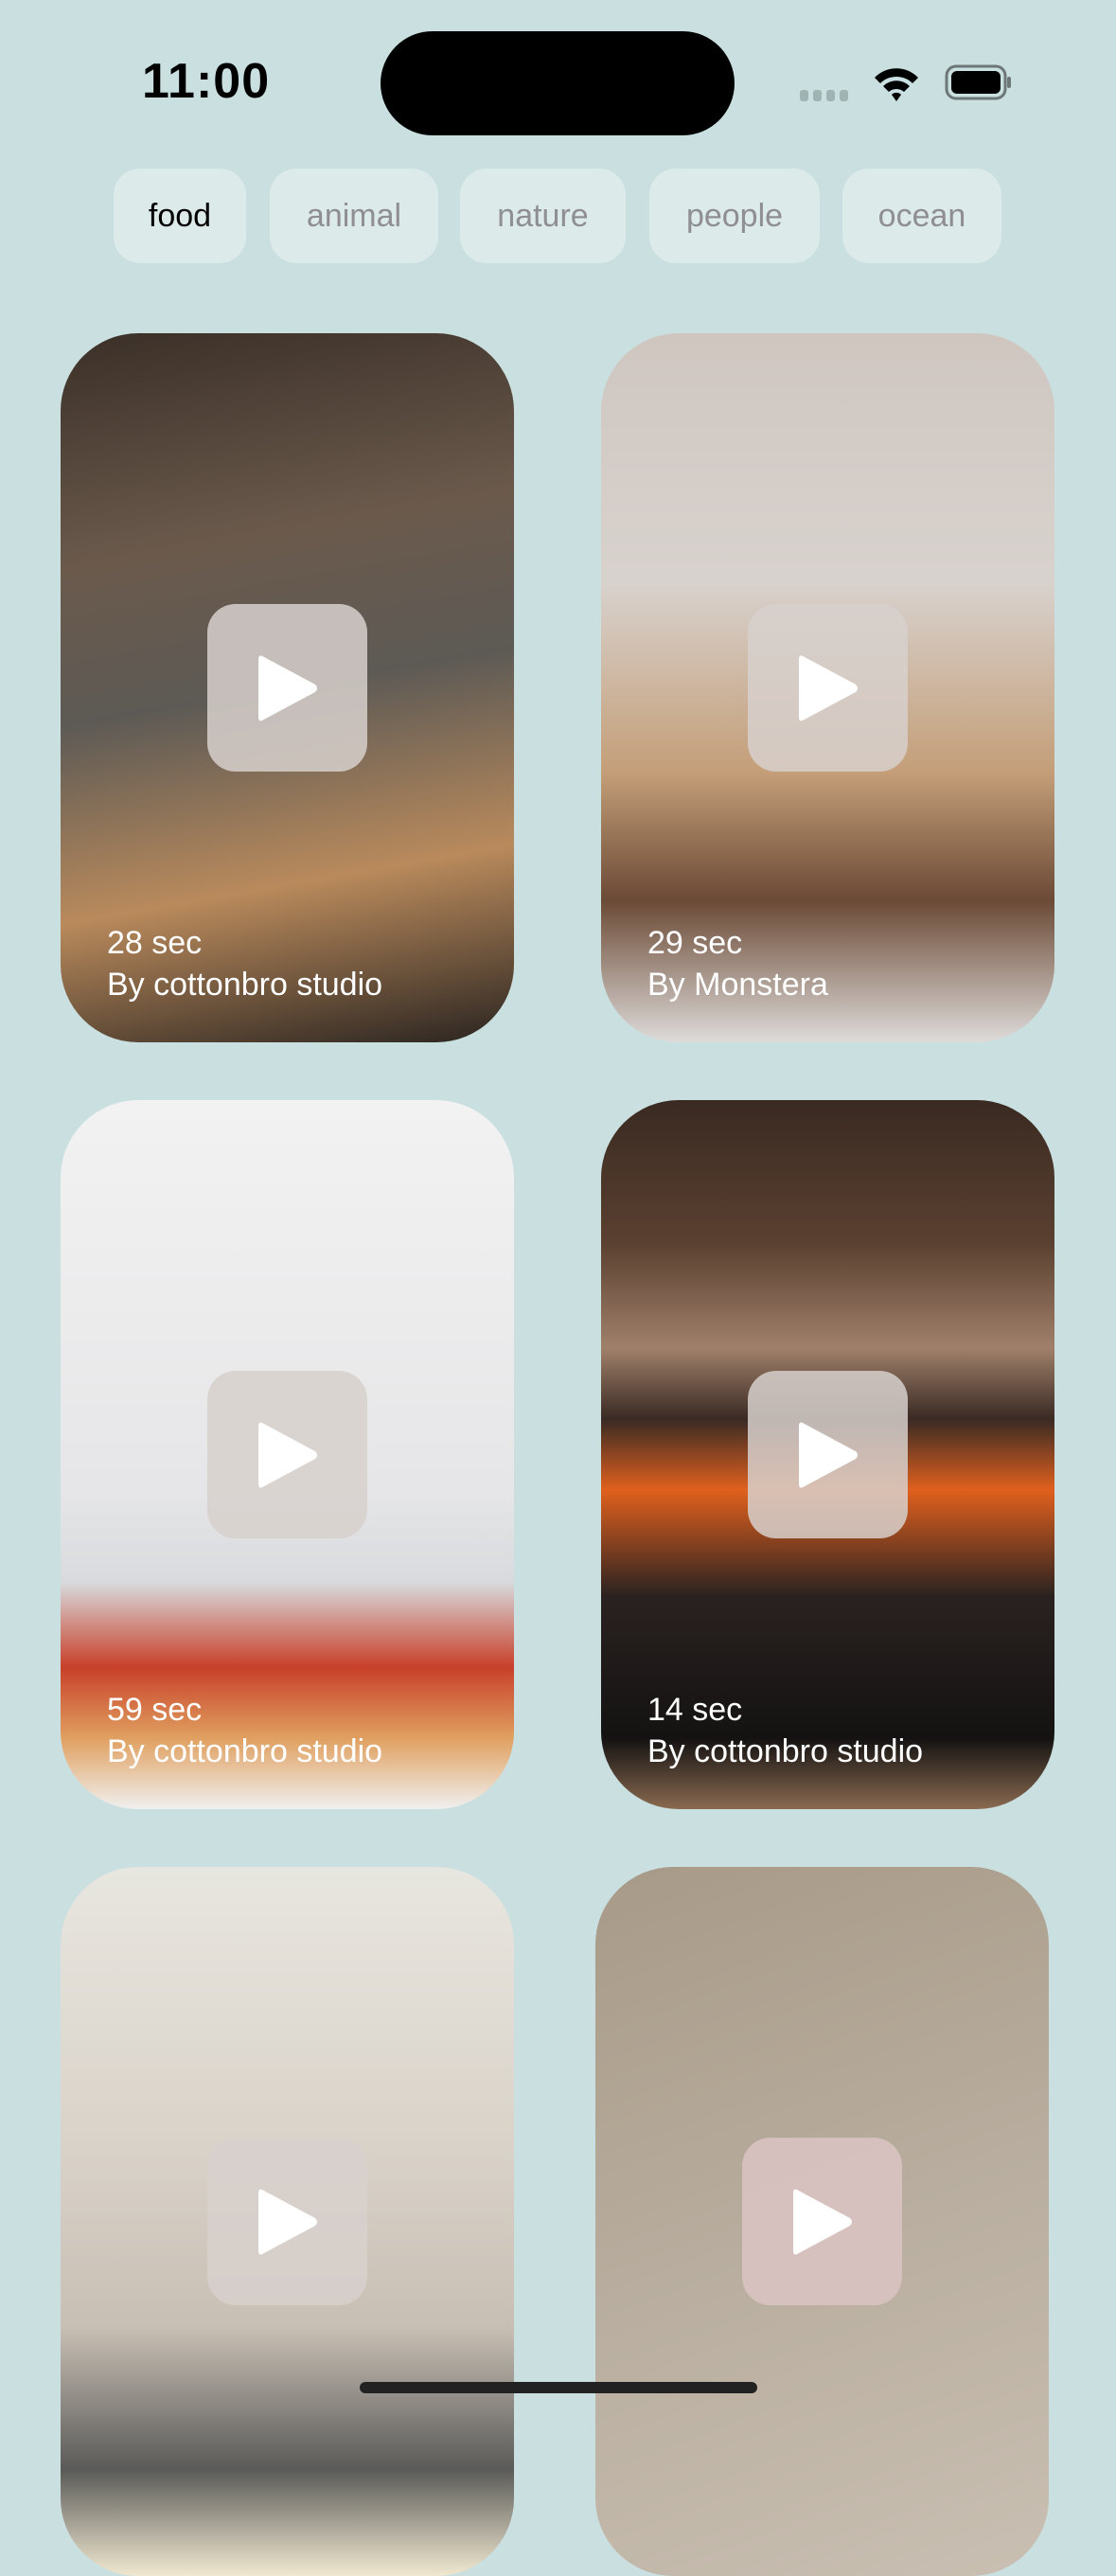  I want to click on category-chip-food: food, so click(180, 216).